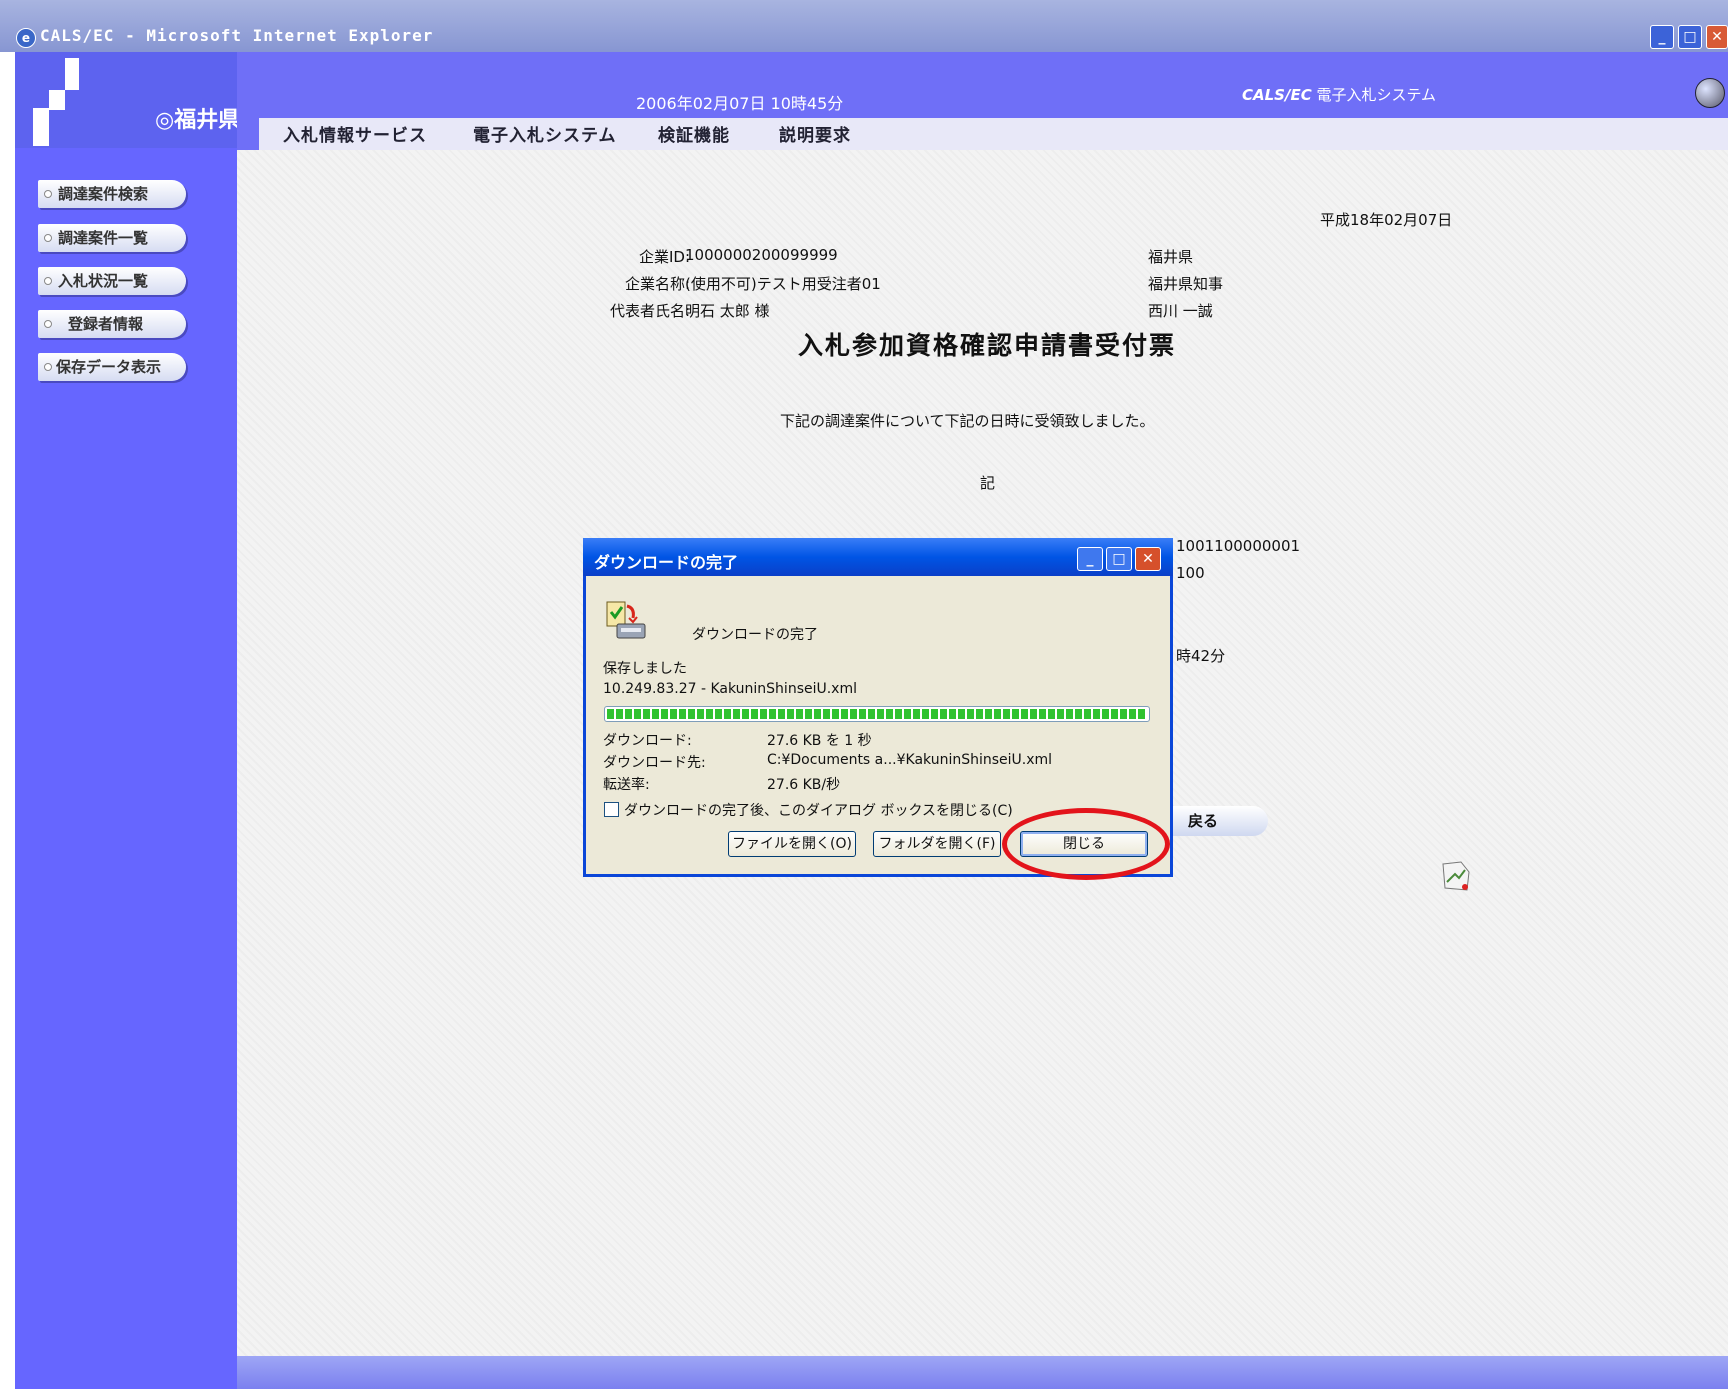 The width and height of the screenshot is (1728, 1389). What do you see at coordinates (1386, 220) in the screenshot?
I see `document-date: 平成18年02月07日` at bounding box center [1386, 220].